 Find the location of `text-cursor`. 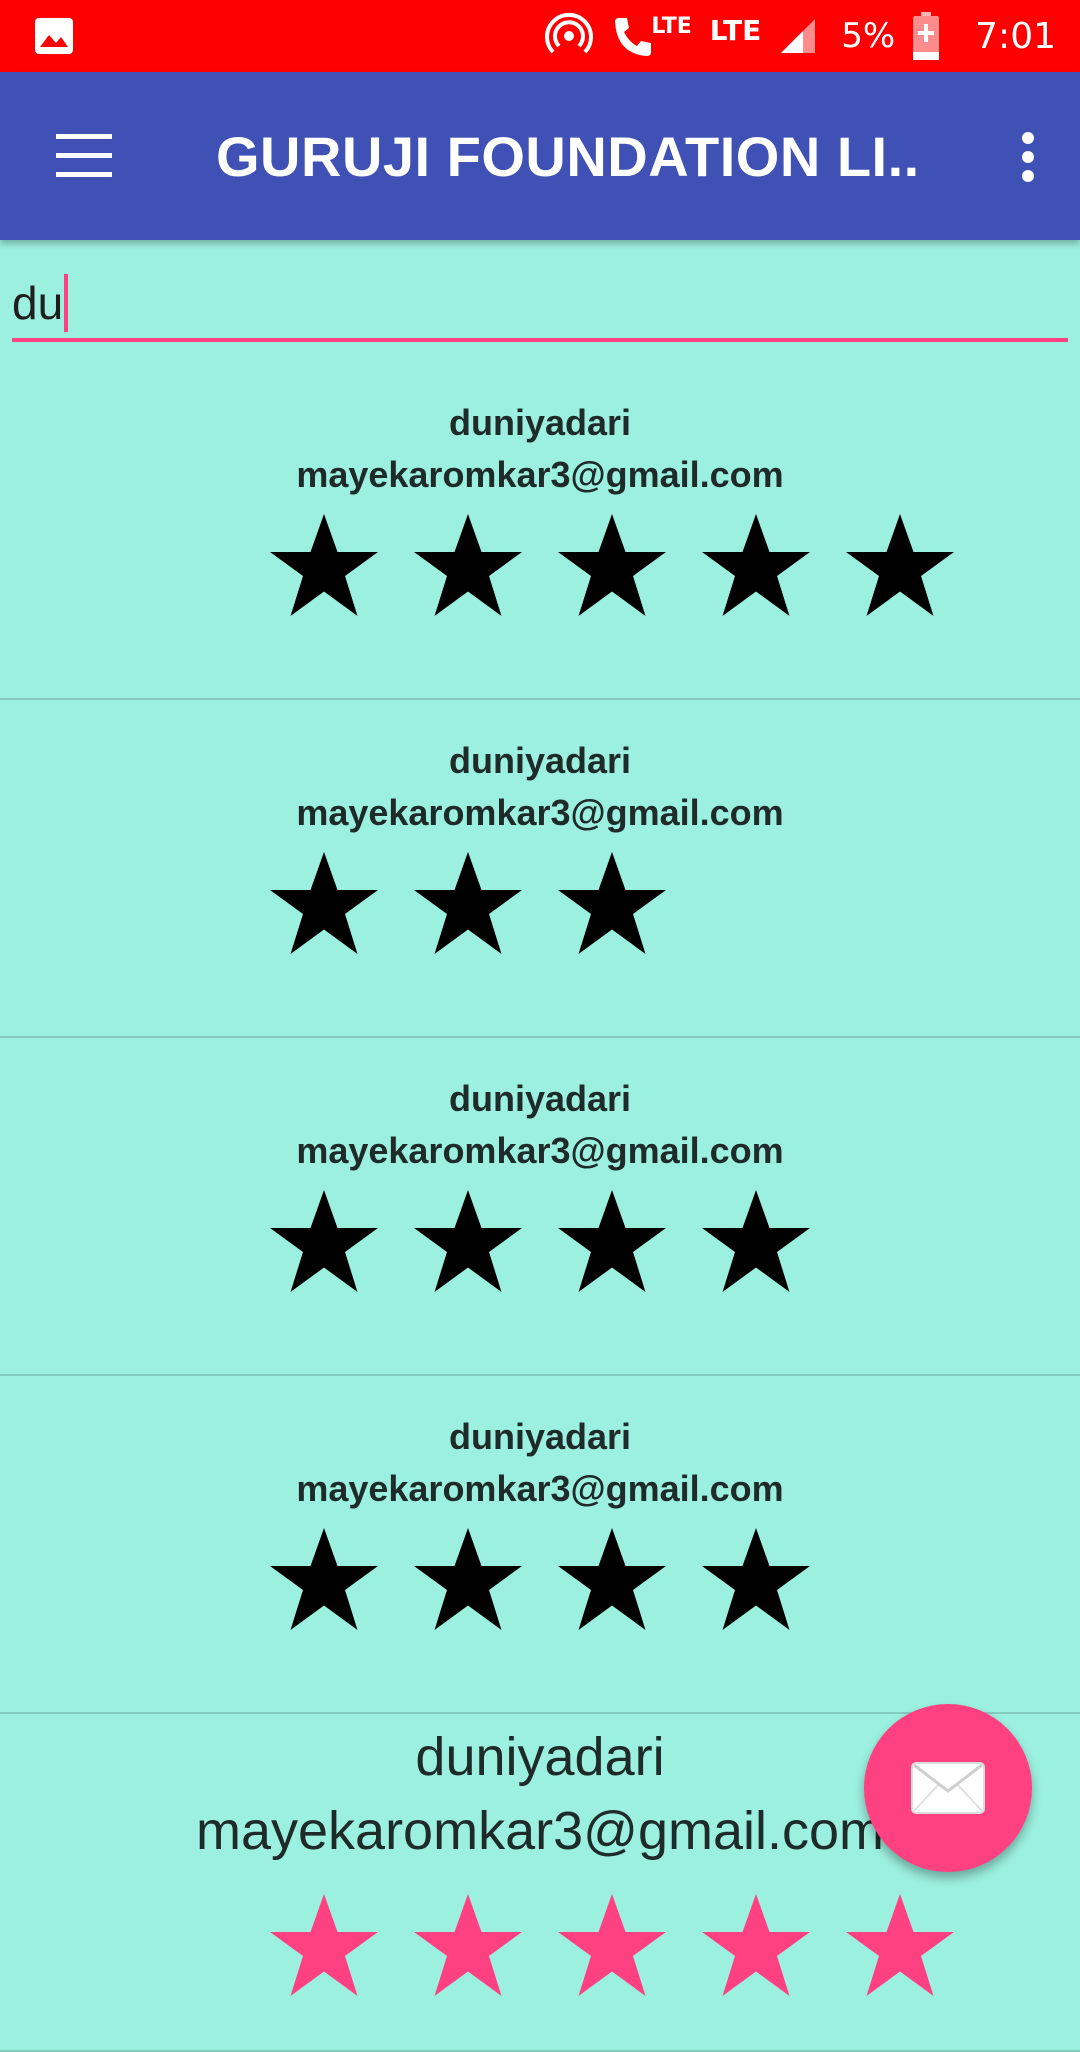

text-cursor is located at coordinates (66, 303).